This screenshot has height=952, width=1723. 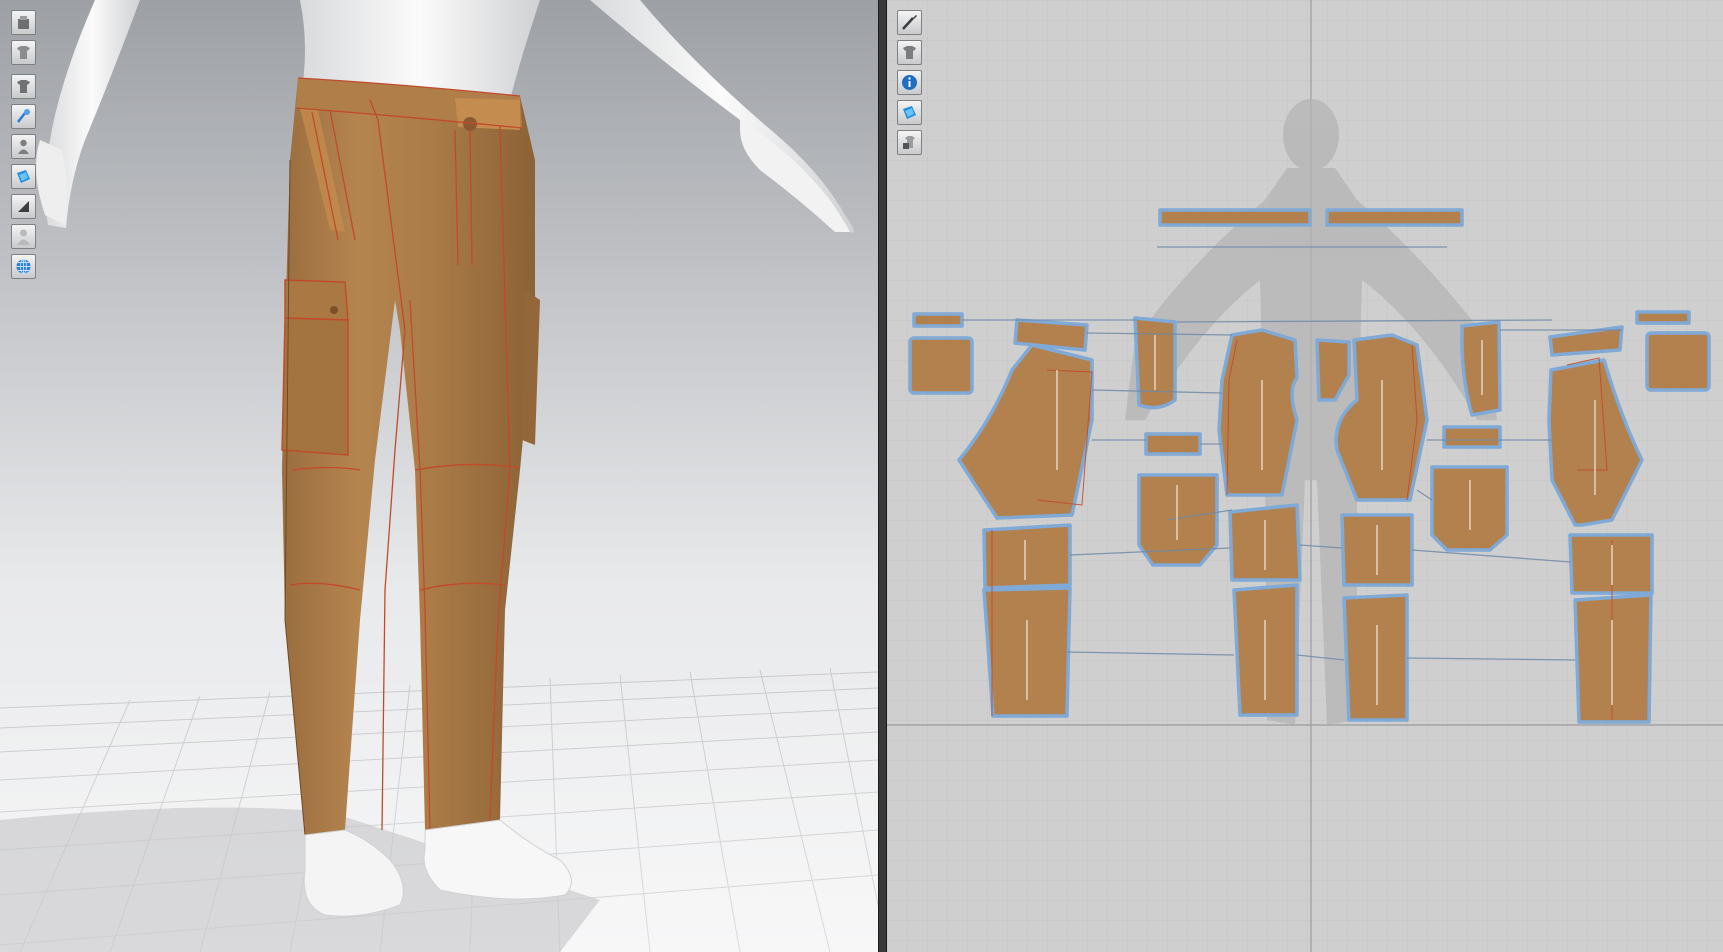 I want to click on grid-globe-icon, so click(x=23, y=266).